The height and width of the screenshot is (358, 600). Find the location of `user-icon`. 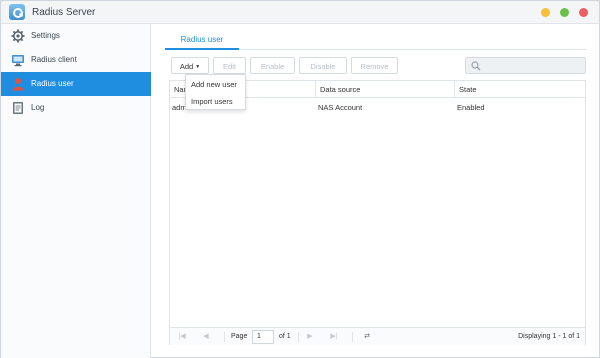

user-icon is located at coordinates (18, 84).